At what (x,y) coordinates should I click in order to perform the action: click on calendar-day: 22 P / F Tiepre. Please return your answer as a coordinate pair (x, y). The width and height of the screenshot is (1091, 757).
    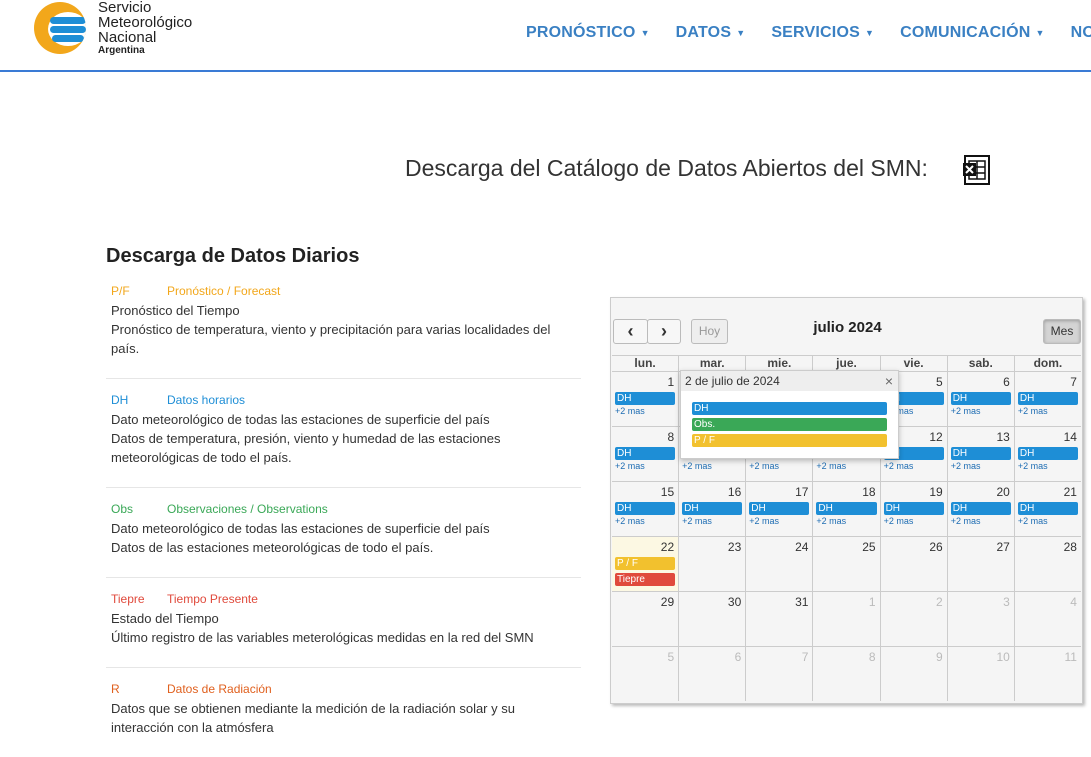
    Looking at the image, I should click on (645, 564).